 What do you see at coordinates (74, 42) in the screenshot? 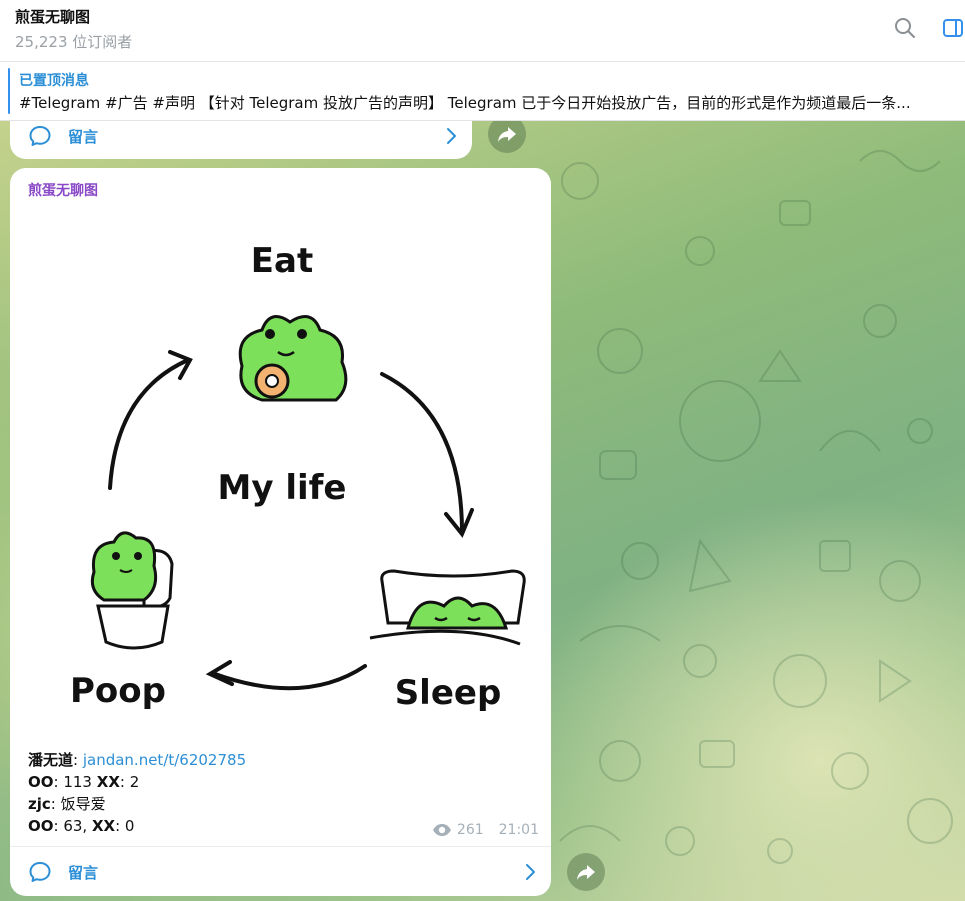
I see `subscriber-count: 25,223 位订阅者` at bounding box center [74, 42].